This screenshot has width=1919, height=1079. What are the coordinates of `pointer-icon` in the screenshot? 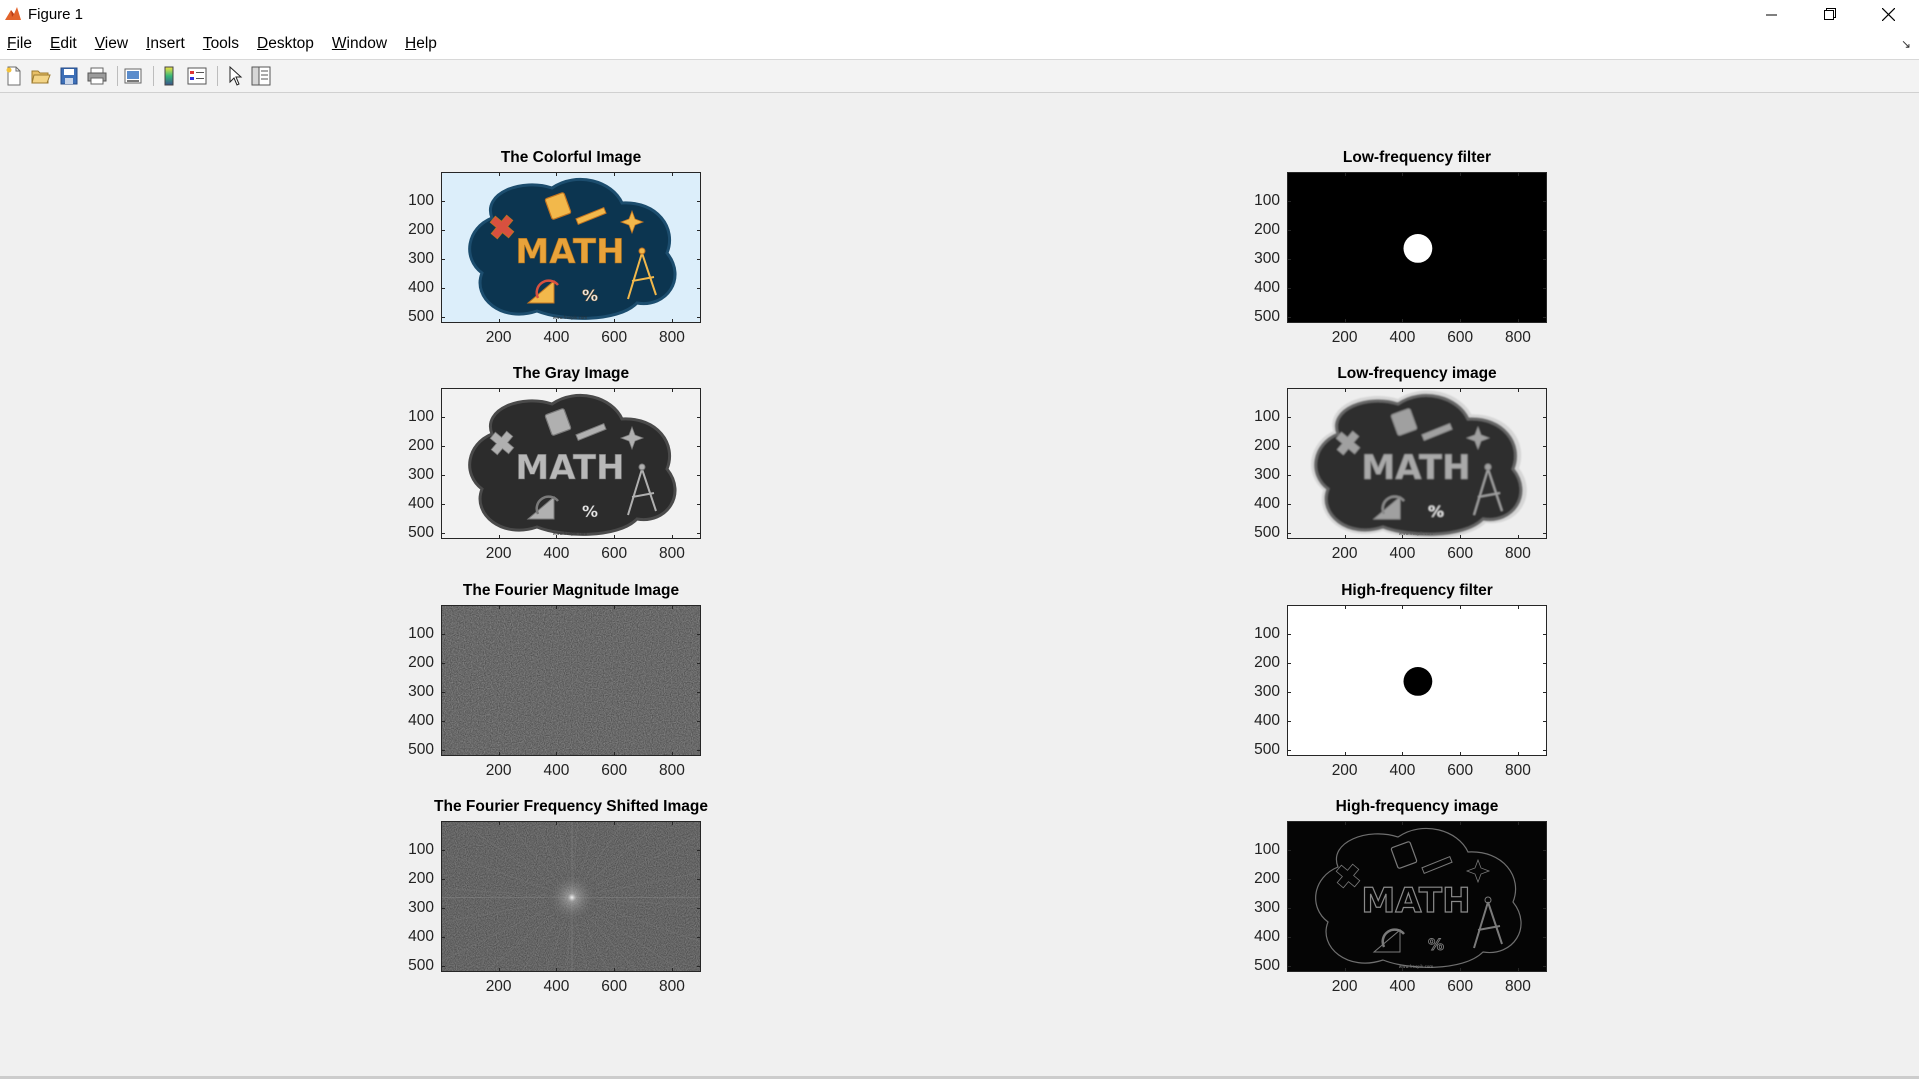 It's located at (235, 76).